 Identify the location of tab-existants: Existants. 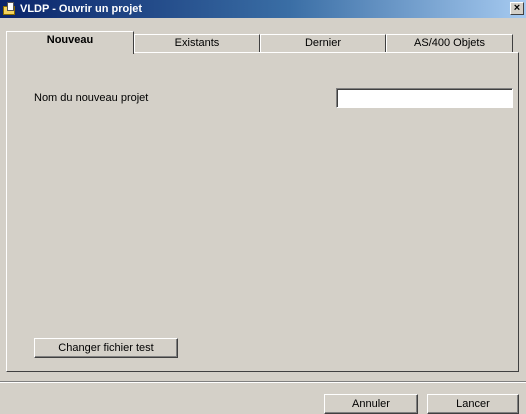
(197, 43).